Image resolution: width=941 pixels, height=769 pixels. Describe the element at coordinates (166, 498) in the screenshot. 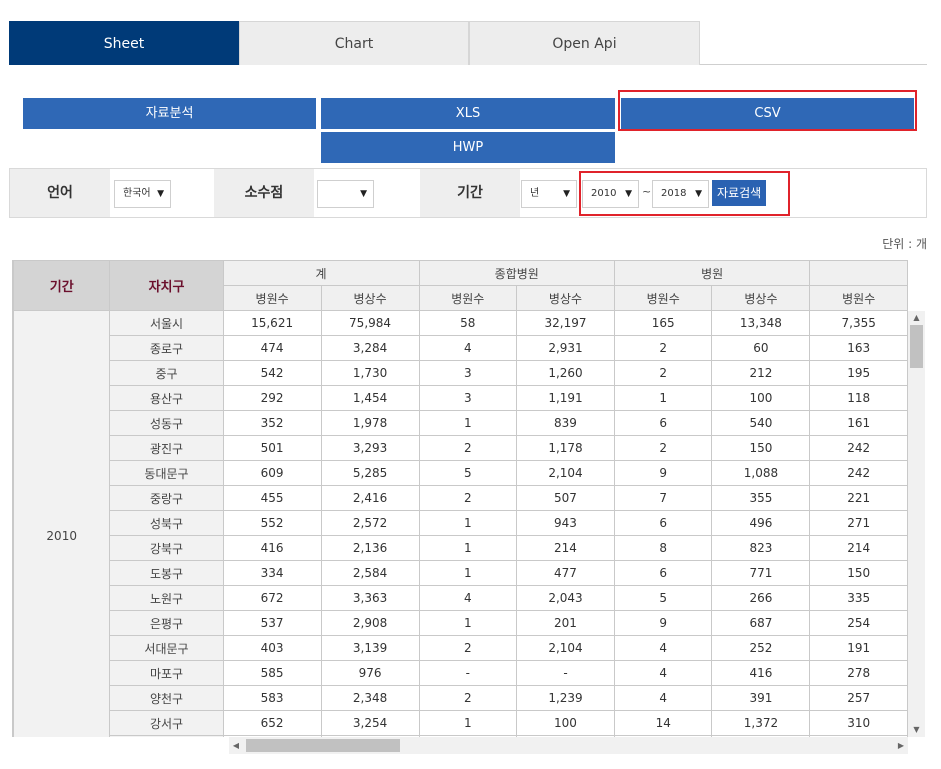

I see `district-cell: 중랑구` at that location.